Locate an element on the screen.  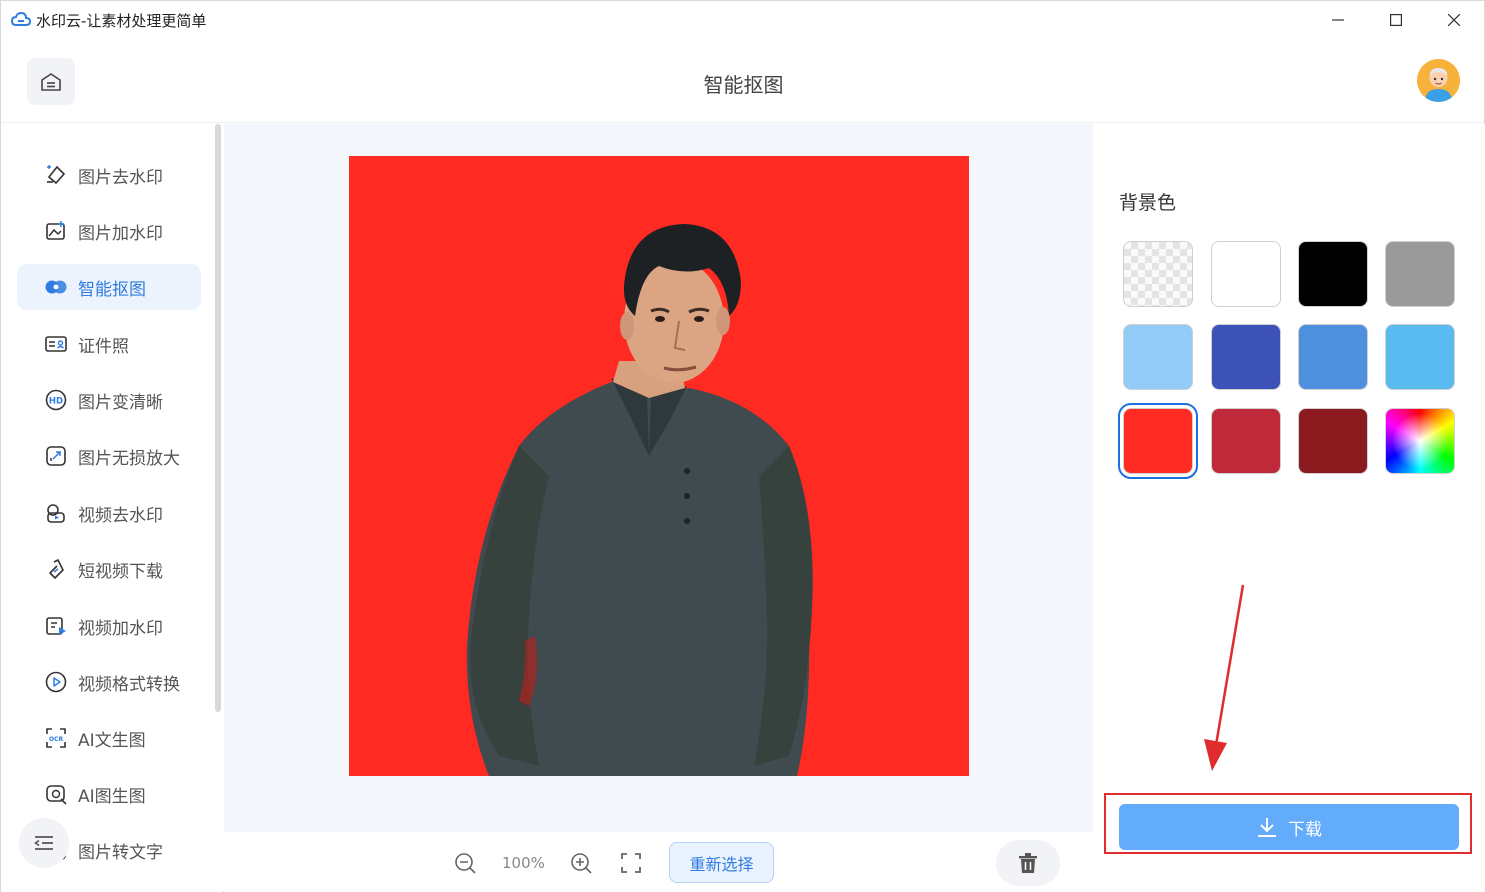
sidebar-item-label: 图片转文字 is located at coordinates (120, 852).